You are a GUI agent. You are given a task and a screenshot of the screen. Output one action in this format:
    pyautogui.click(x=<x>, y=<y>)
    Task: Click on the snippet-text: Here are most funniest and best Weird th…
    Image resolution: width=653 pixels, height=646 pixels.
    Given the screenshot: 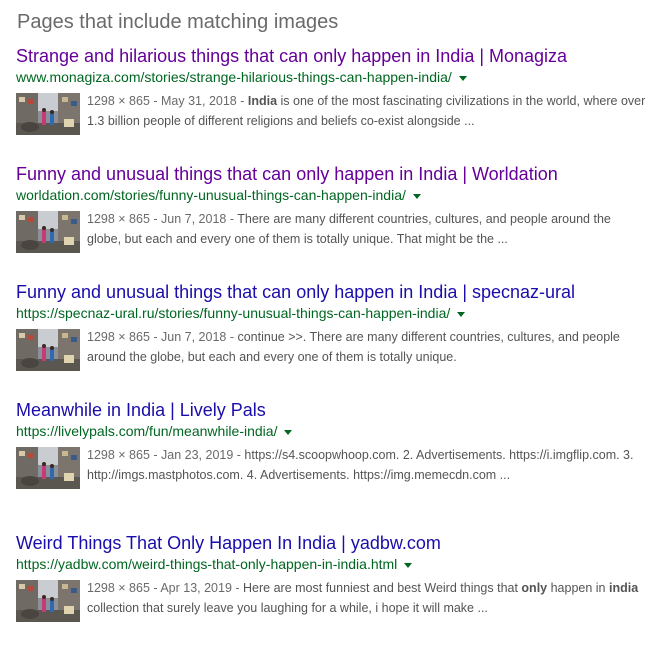 What is the action you would take?
    pyautogui.click(x=382, y=588)
    